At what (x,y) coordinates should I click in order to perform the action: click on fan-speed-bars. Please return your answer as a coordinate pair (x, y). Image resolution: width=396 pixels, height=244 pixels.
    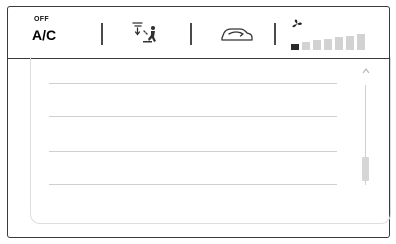
    Looking at the image, I should click on (328, 42).